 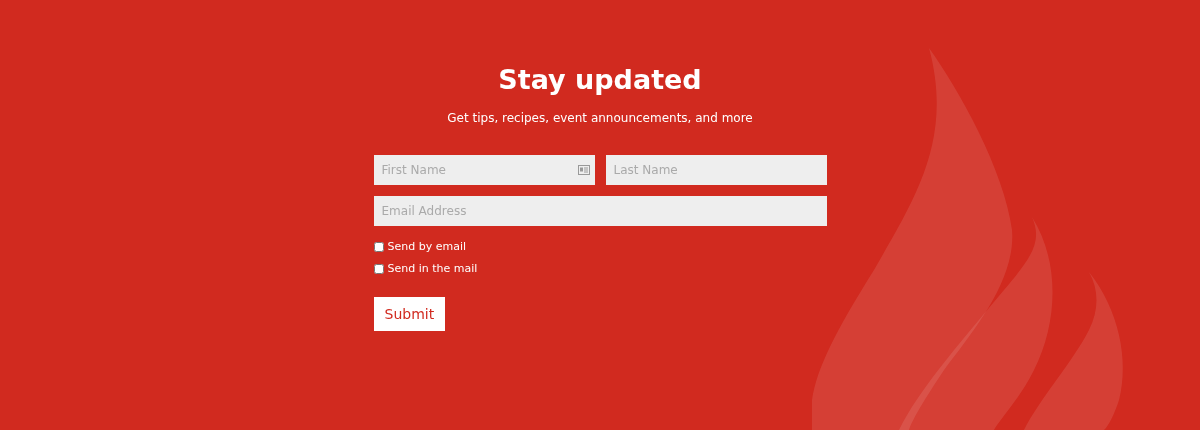 What do you see at coordinates (409, 314) in the screenshot?
I see `submit-button: Submit` at bounding box center [409, 314].